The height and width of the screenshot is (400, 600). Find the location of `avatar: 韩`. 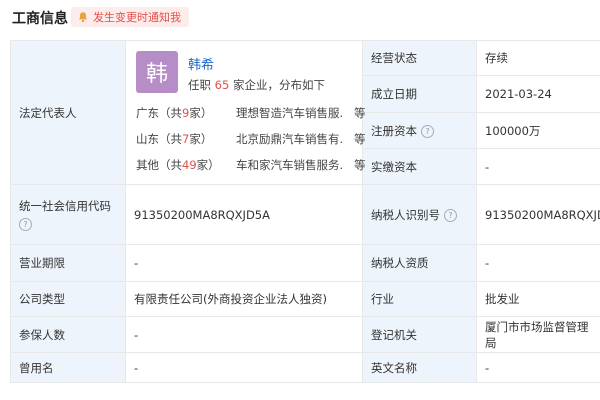

avatar: 韩 is located at coordinates (157, 71).